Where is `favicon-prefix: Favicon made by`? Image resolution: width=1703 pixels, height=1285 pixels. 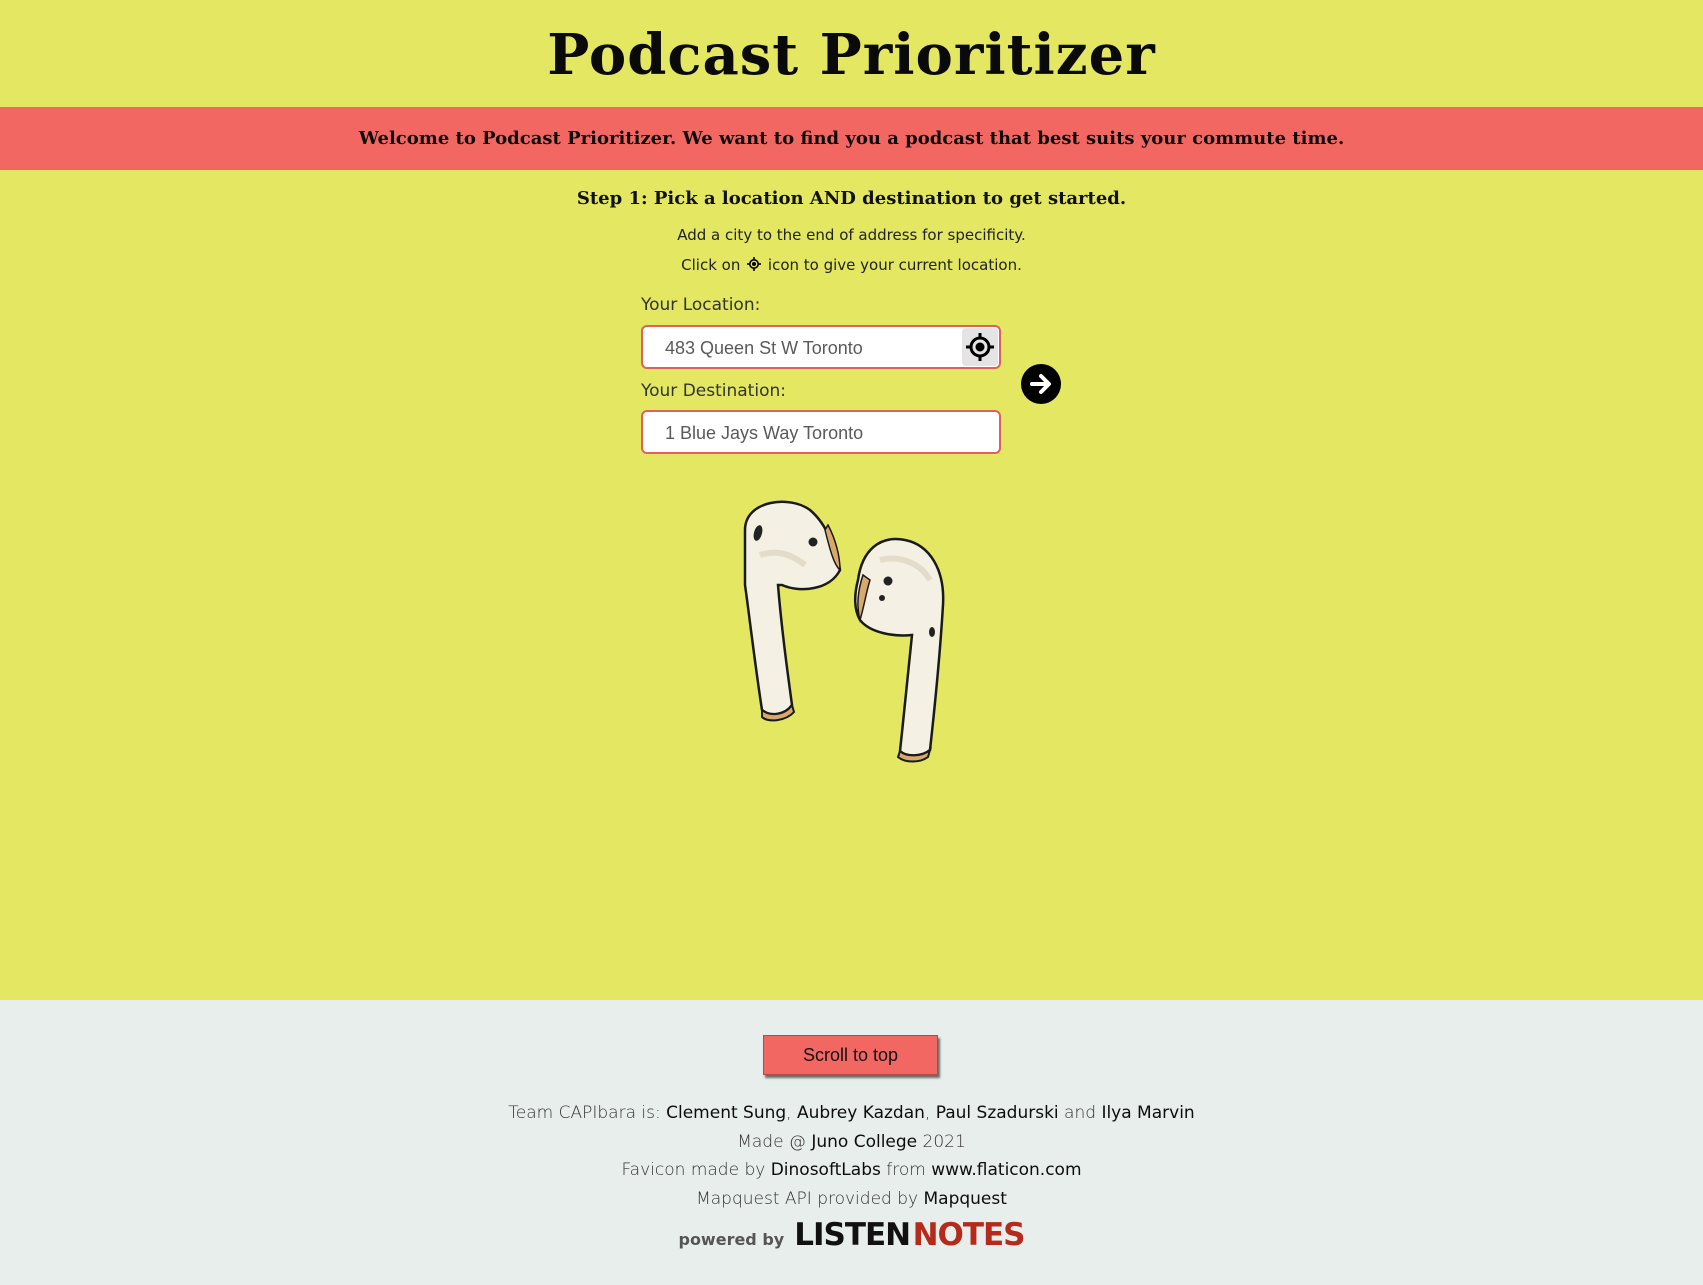 favicon-prefix: Favicon made by is located at coordinates (693, 1170).